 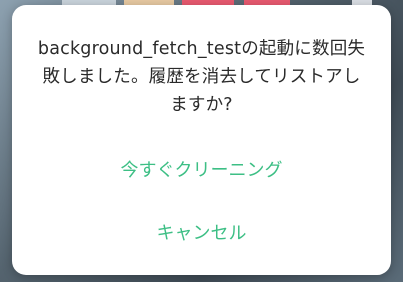 I want to click on clean-now-button: 今すぐクリーニング, so click(x=201, y=169).